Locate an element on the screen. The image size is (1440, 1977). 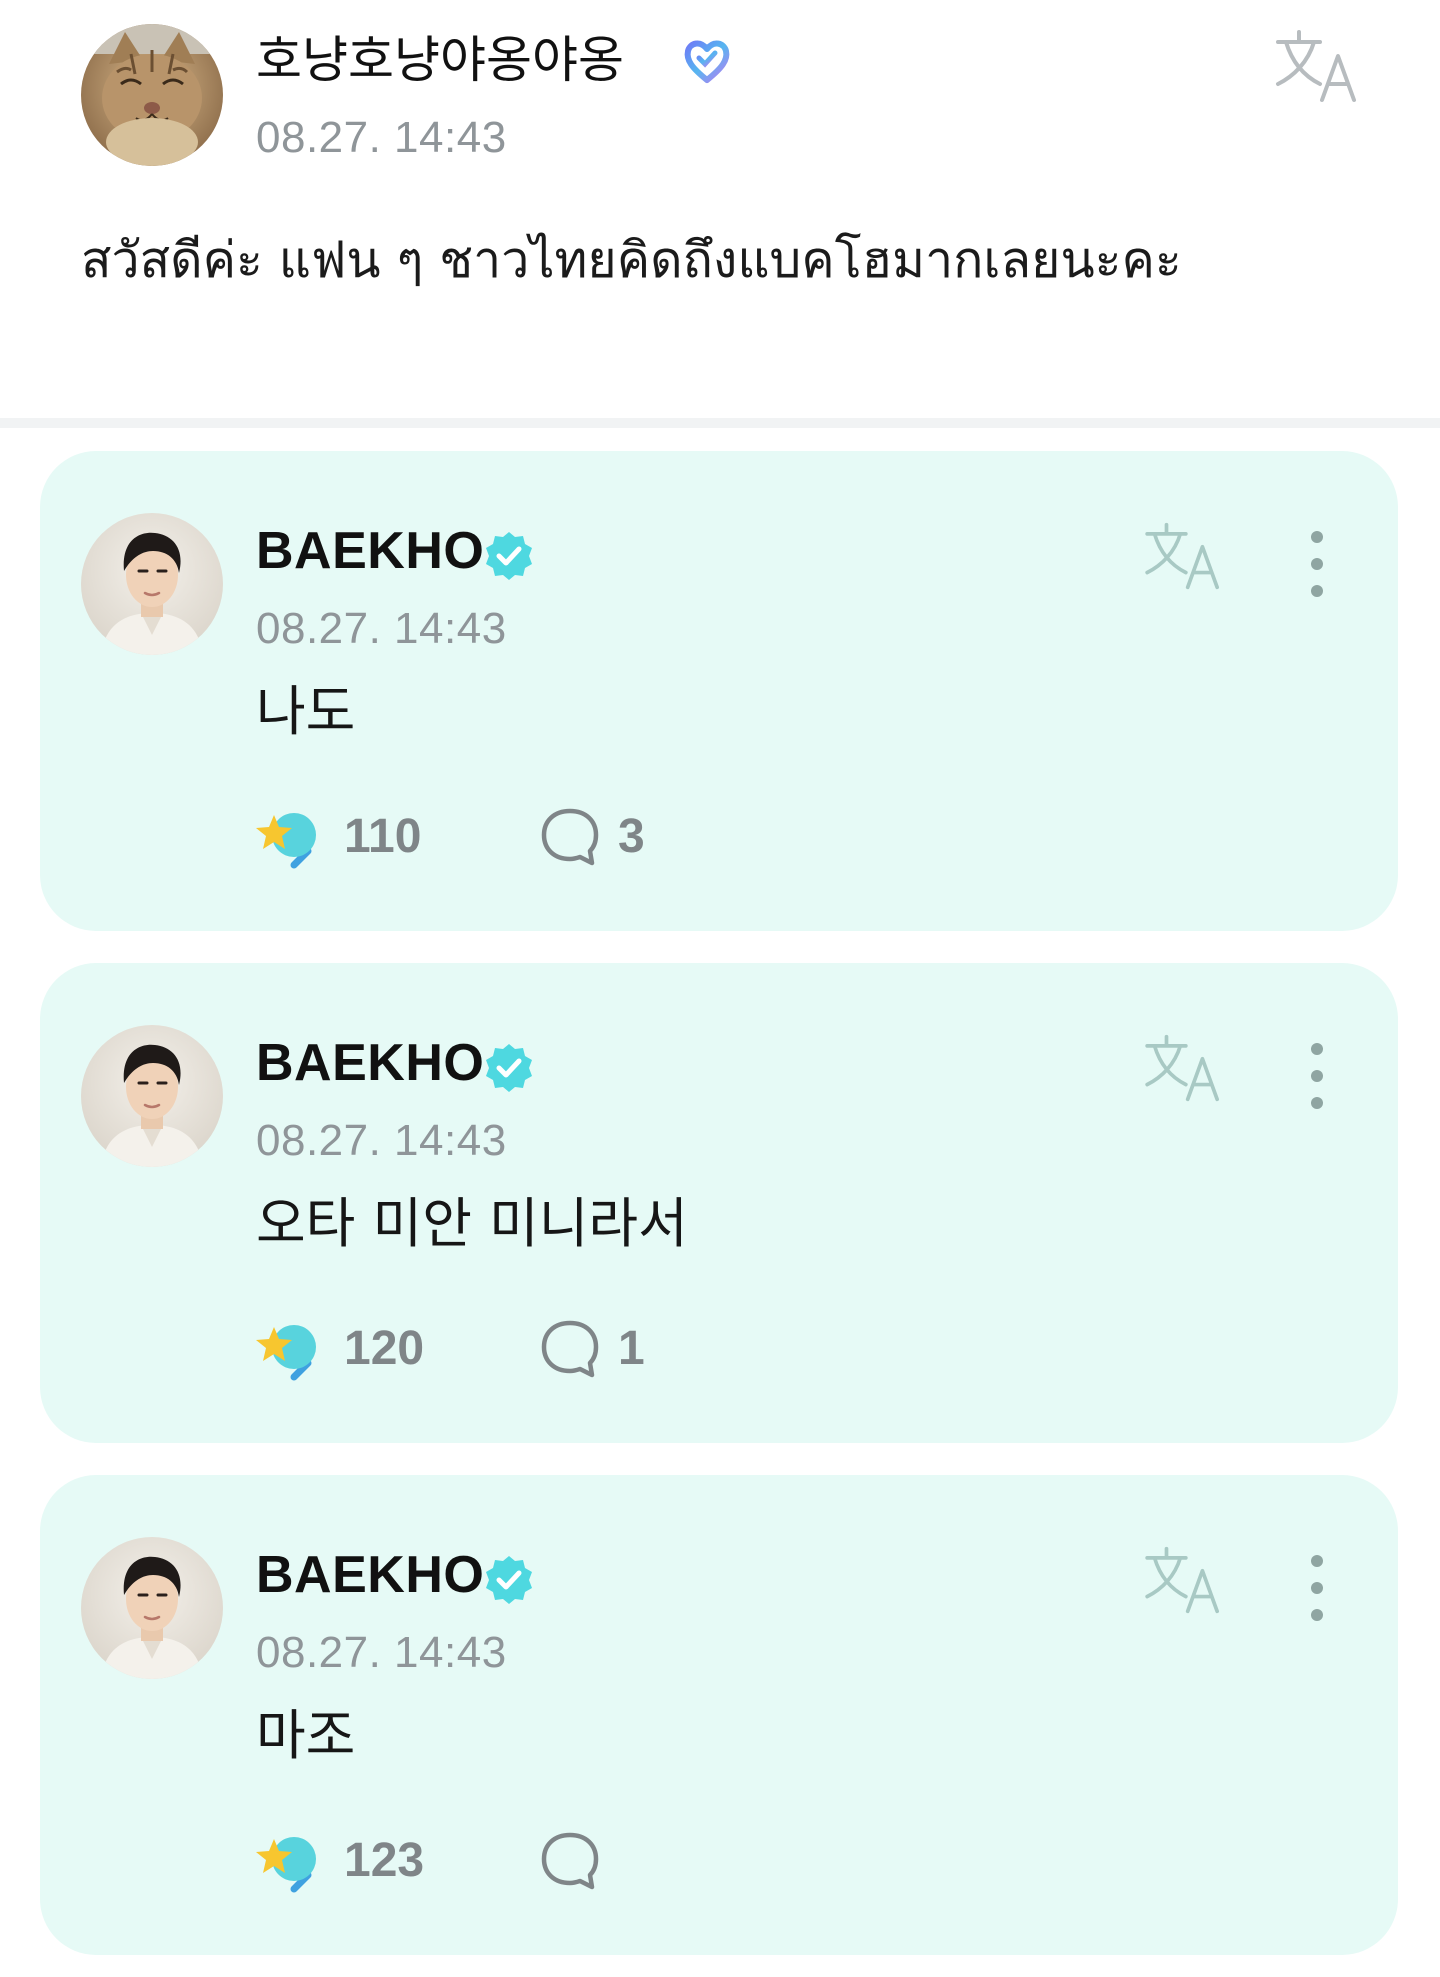
comment-footer: 120 1 is located at coordinates (556, 1349).